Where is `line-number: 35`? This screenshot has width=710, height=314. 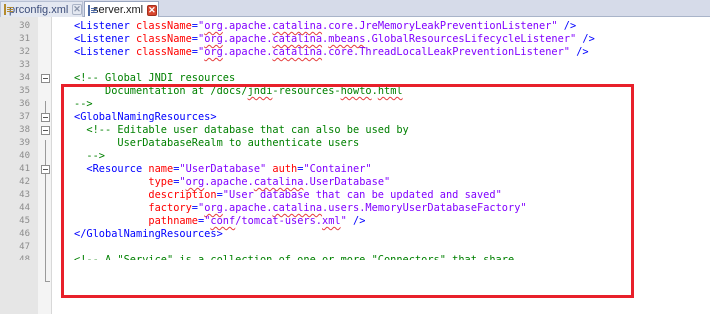
line-number: 35 is located at coordinates (24, 91).